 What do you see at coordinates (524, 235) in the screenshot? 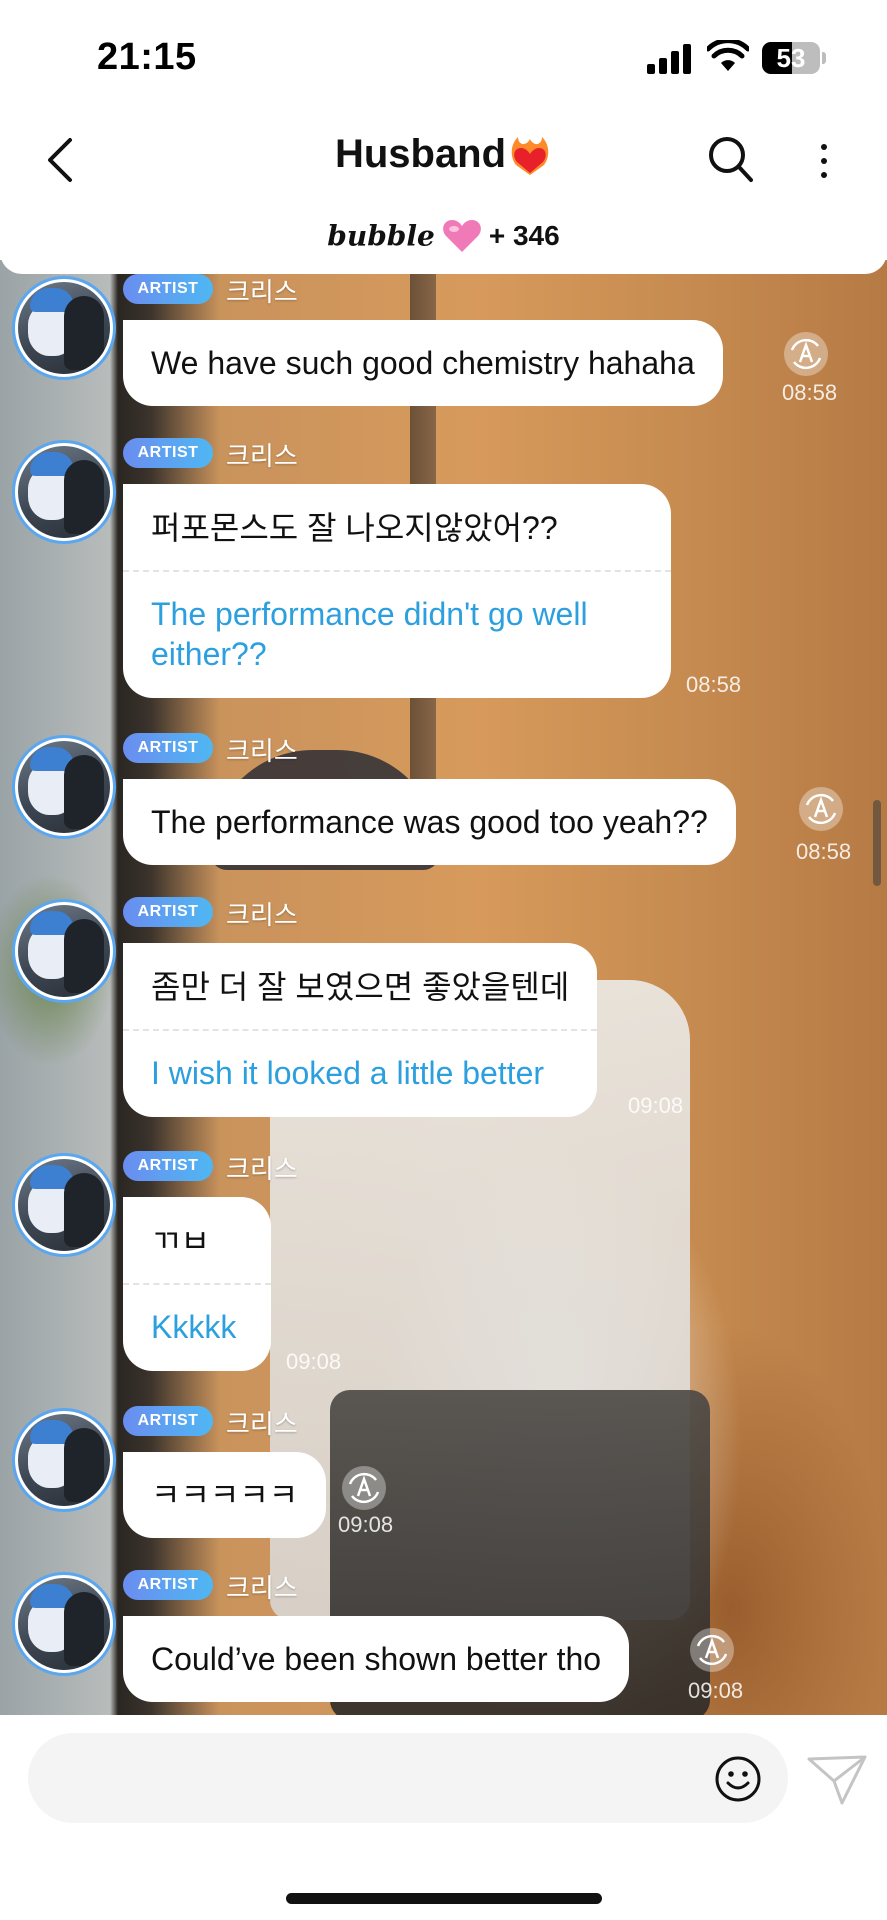
I see `subscriber-count: + 346` at bounding box center [524, 235].